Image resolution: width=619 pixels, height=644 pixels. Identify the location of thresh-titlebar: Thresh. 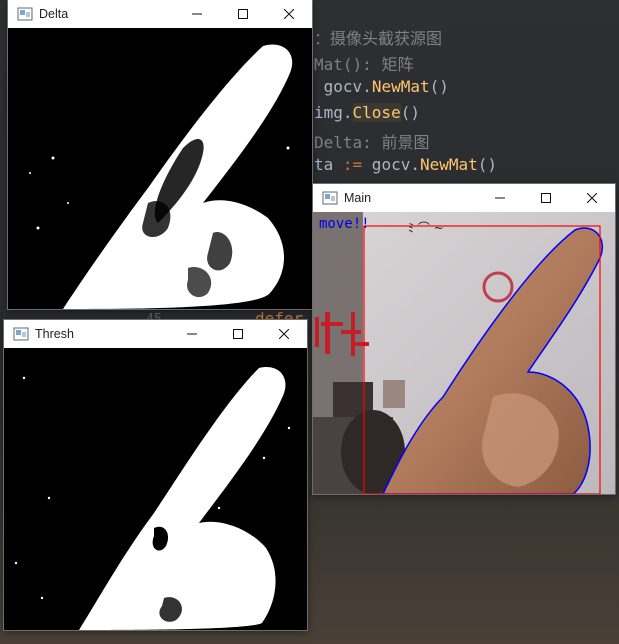
(155, 334).